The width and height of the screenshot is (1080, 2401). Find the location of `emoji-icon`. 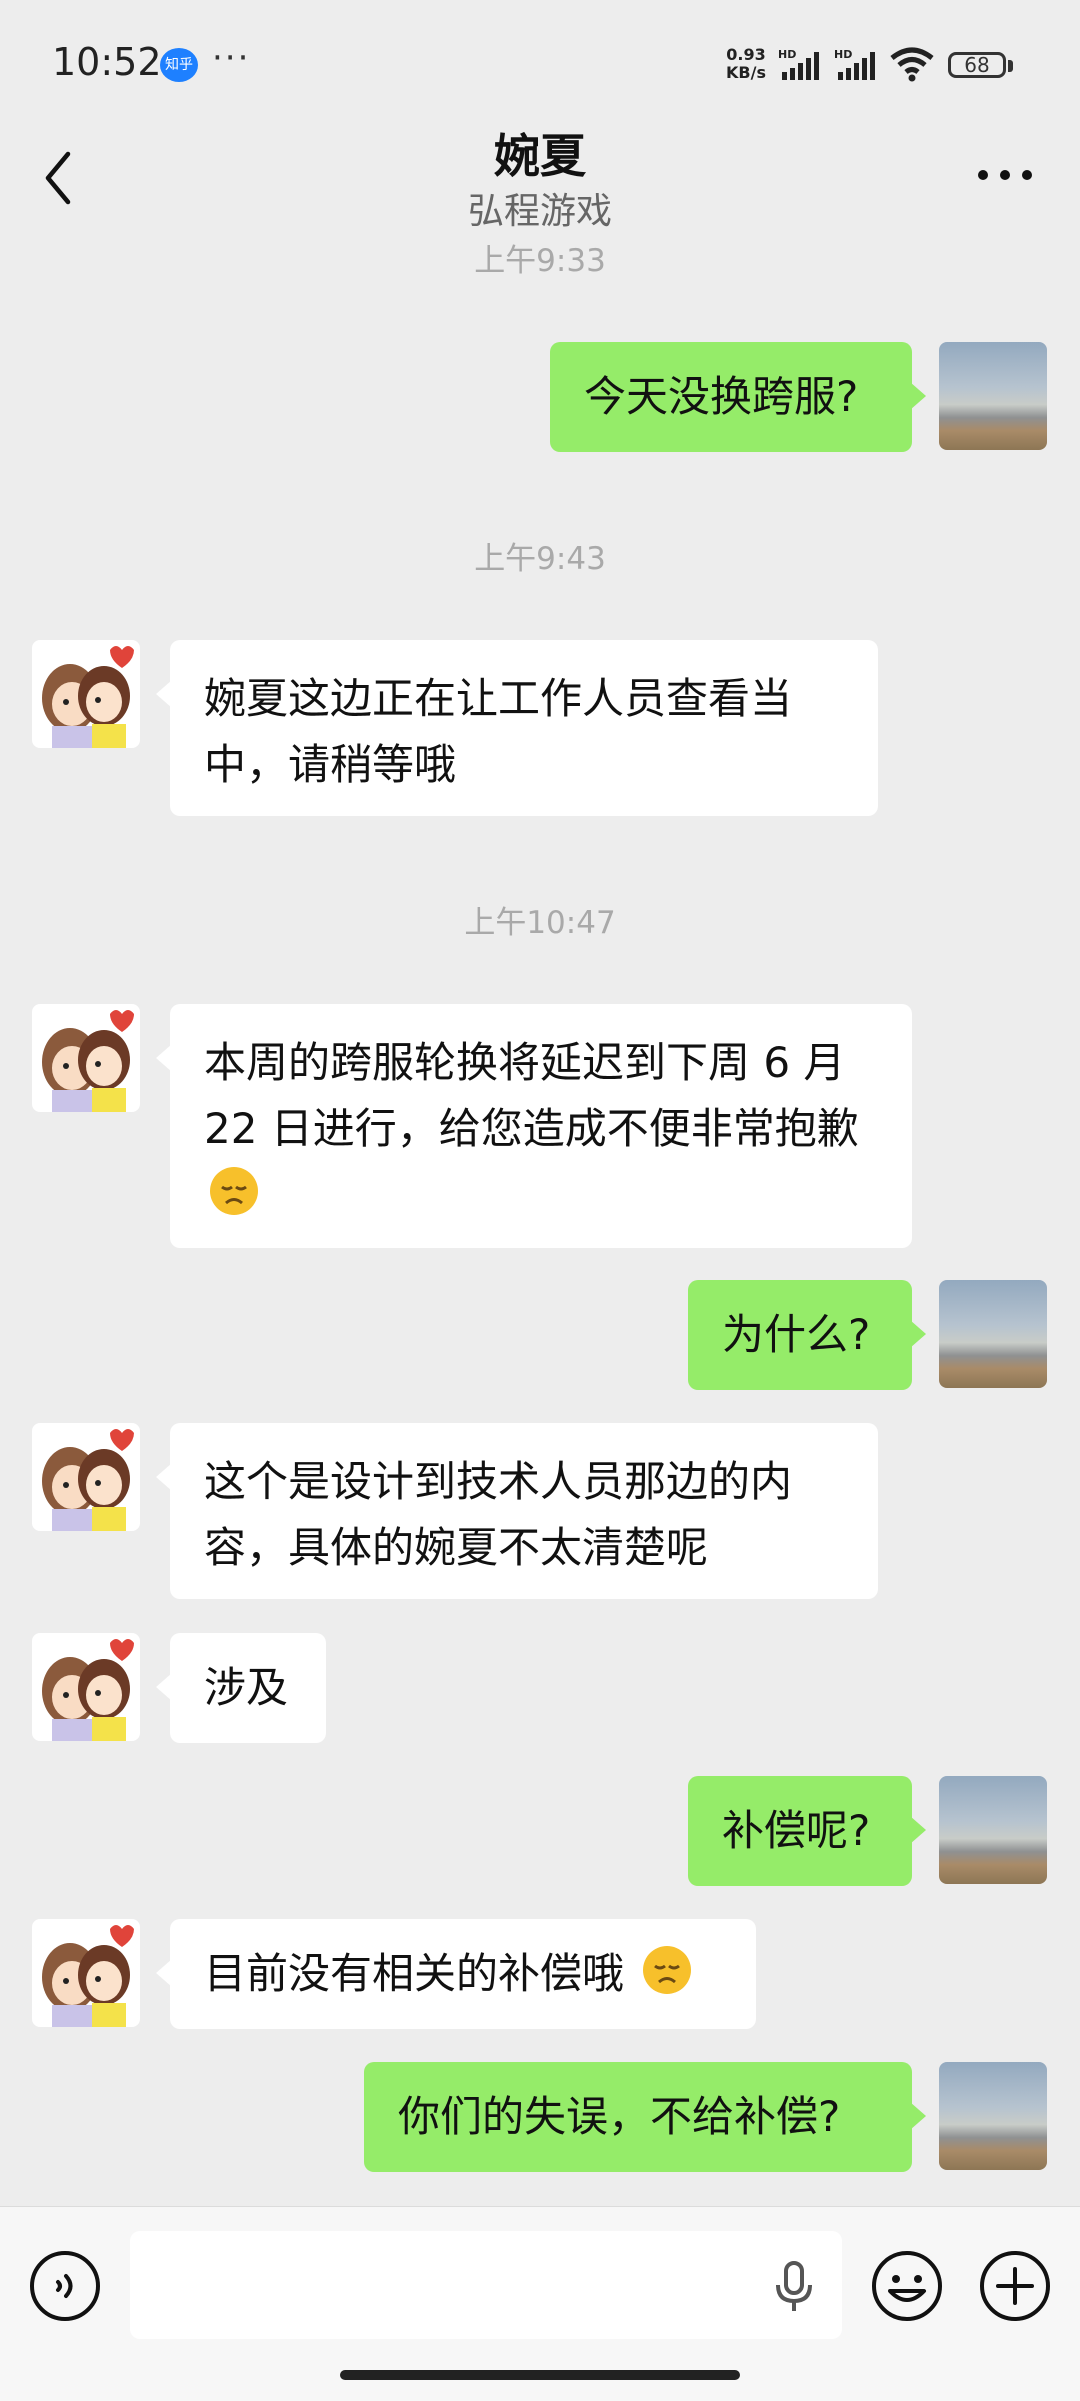

emoji-icon is located at coordinates (907, 2286).